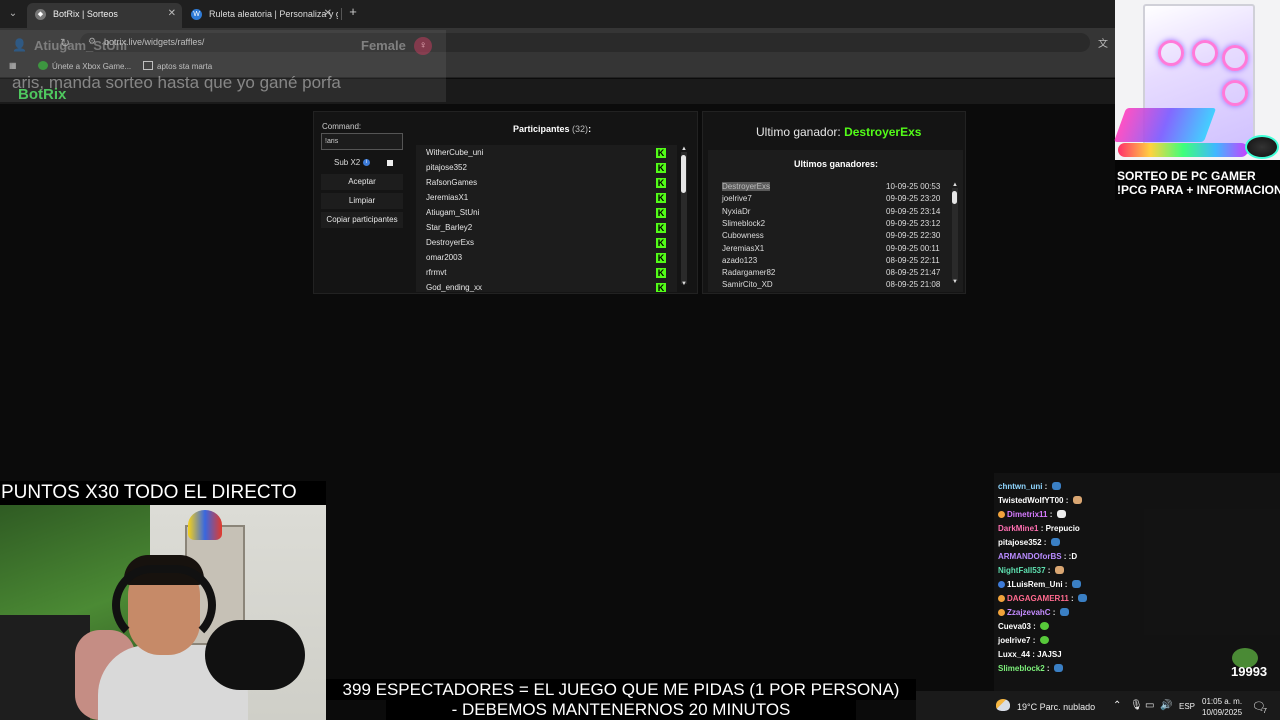 This screenshot has height=720, width=1280. I want to click on winners-scroll-thumb, so click(954, 197).